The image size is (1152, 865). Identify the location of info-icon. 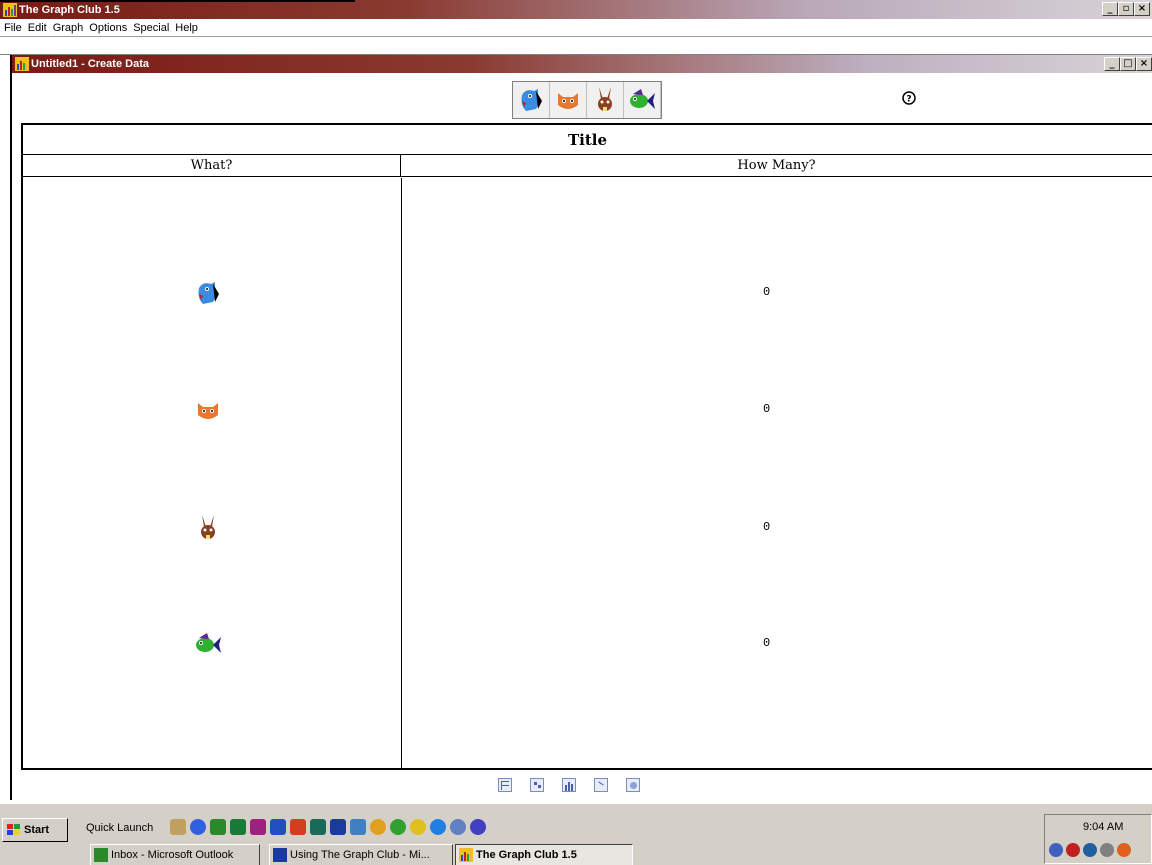
(438, 827).